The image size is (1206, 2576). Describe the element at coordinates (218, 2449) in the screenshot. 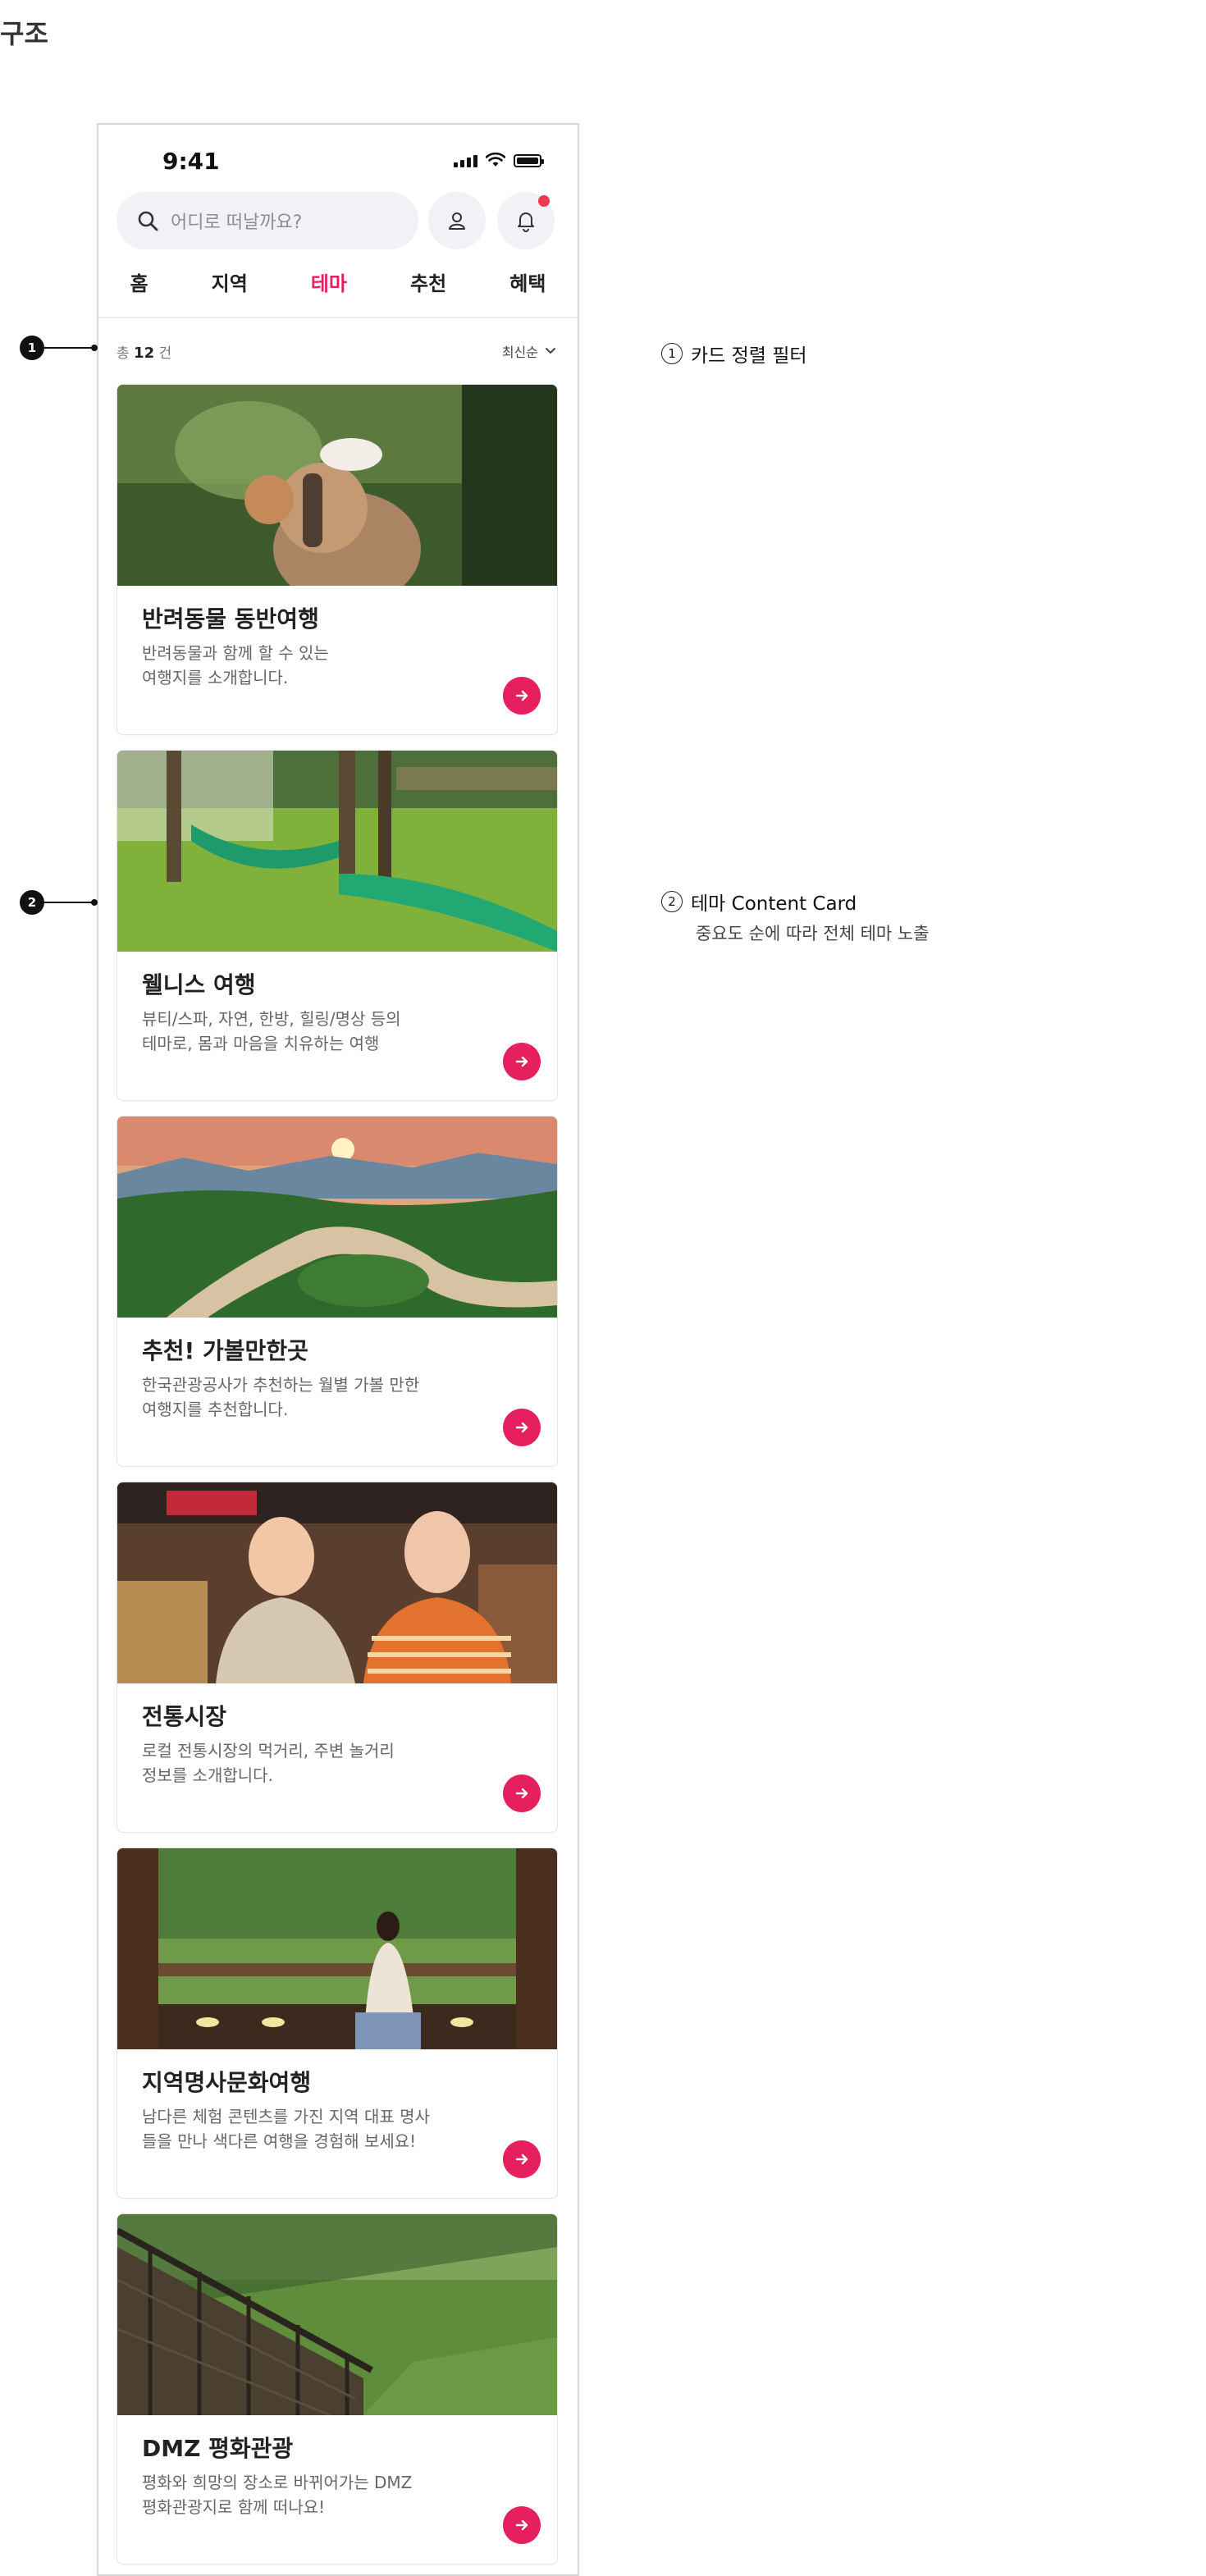

I see `card-title: DMZ 평화관광` at that location.